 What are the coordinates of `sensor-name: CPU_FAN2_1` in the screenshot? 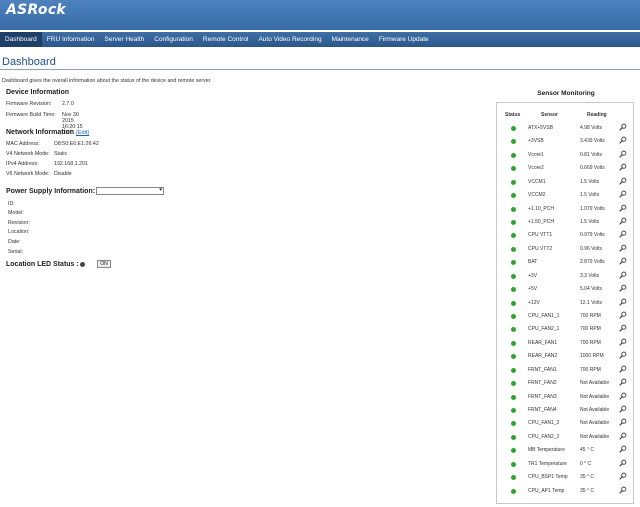 It's located at (544, 329).